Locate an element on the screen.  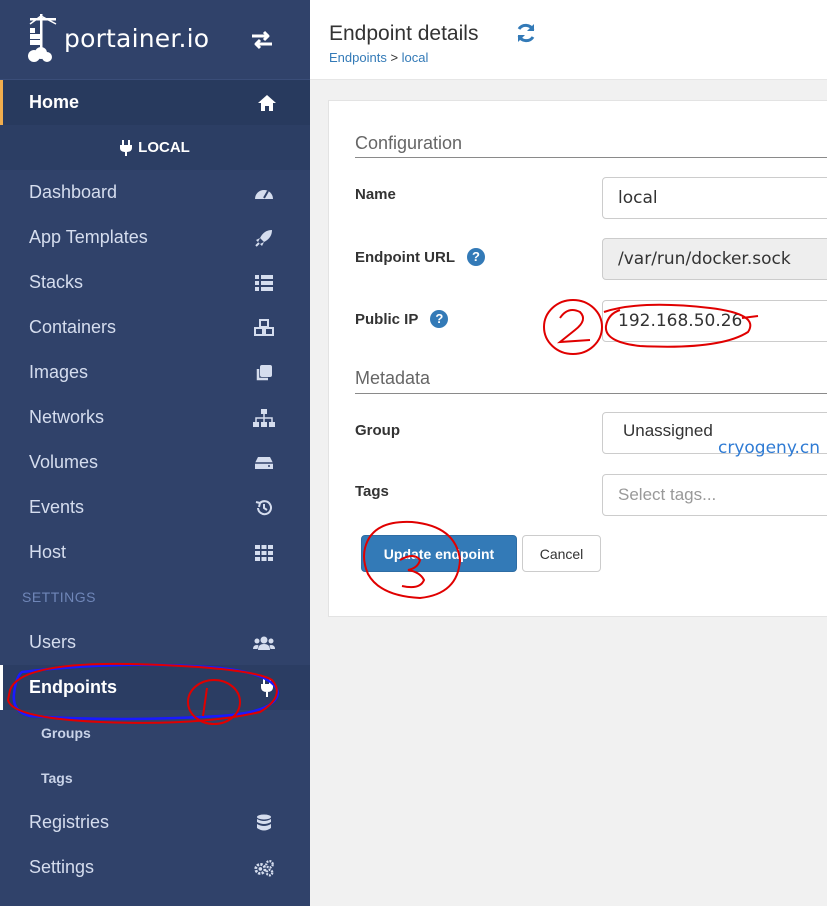
sidebar-item-label: Stacks is located at coordinates (56, 282).